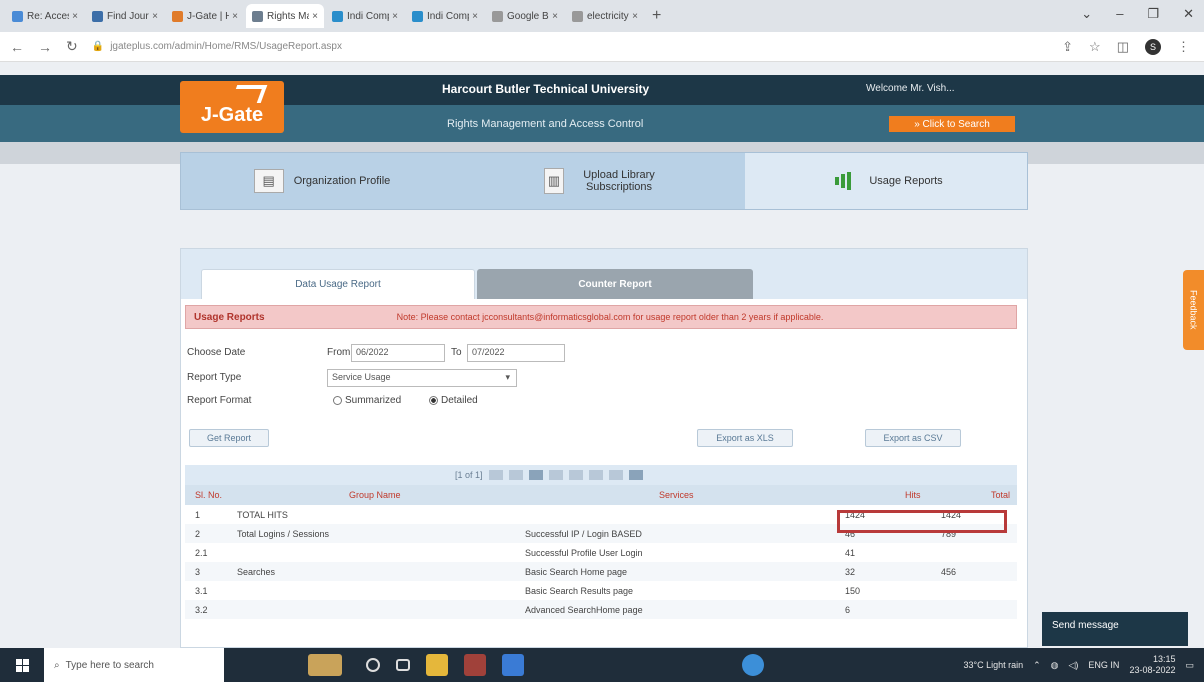  I want to click on cell-hits: 32, so click(850, 571).